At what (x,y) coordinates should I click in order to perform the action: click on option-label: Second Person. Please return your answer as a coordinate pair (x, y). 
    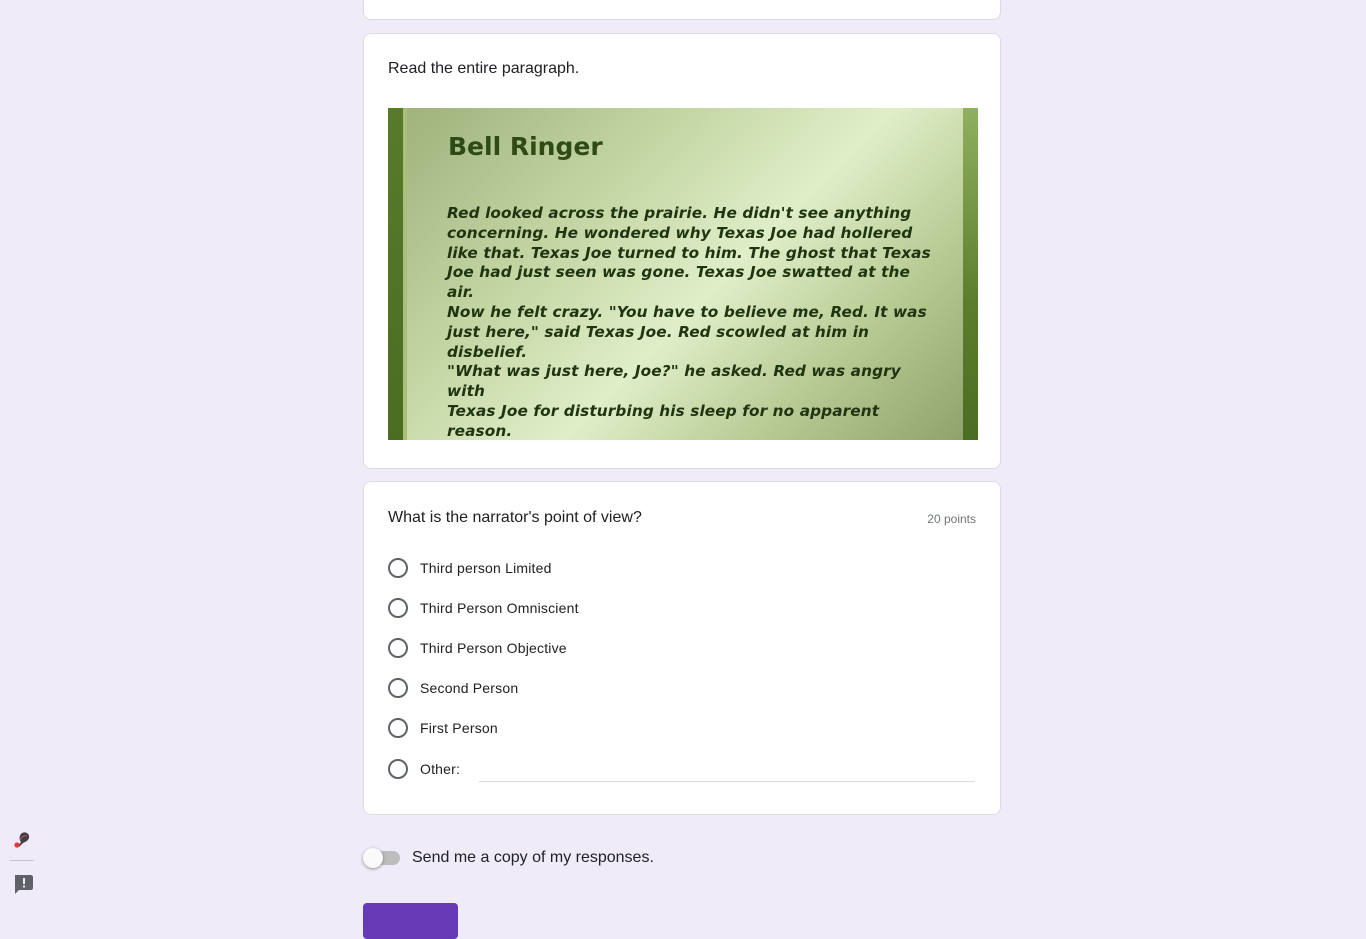
    Looking at the image, I should click on (469, 688).